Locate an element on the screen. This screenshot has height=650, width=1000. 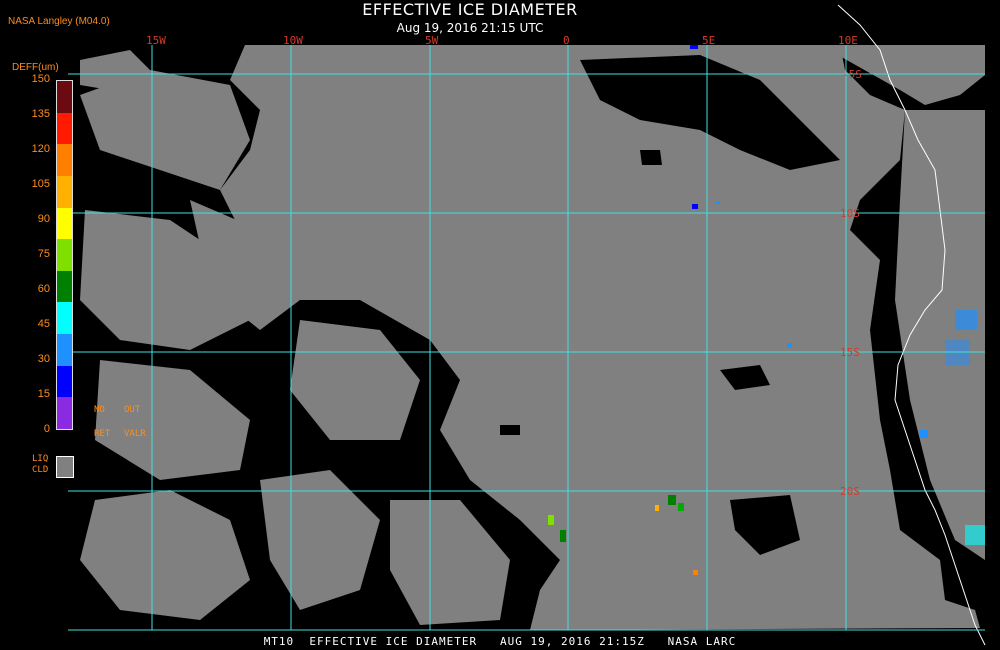
legend-cld-label: CLD is located at coordinates (40, 470).